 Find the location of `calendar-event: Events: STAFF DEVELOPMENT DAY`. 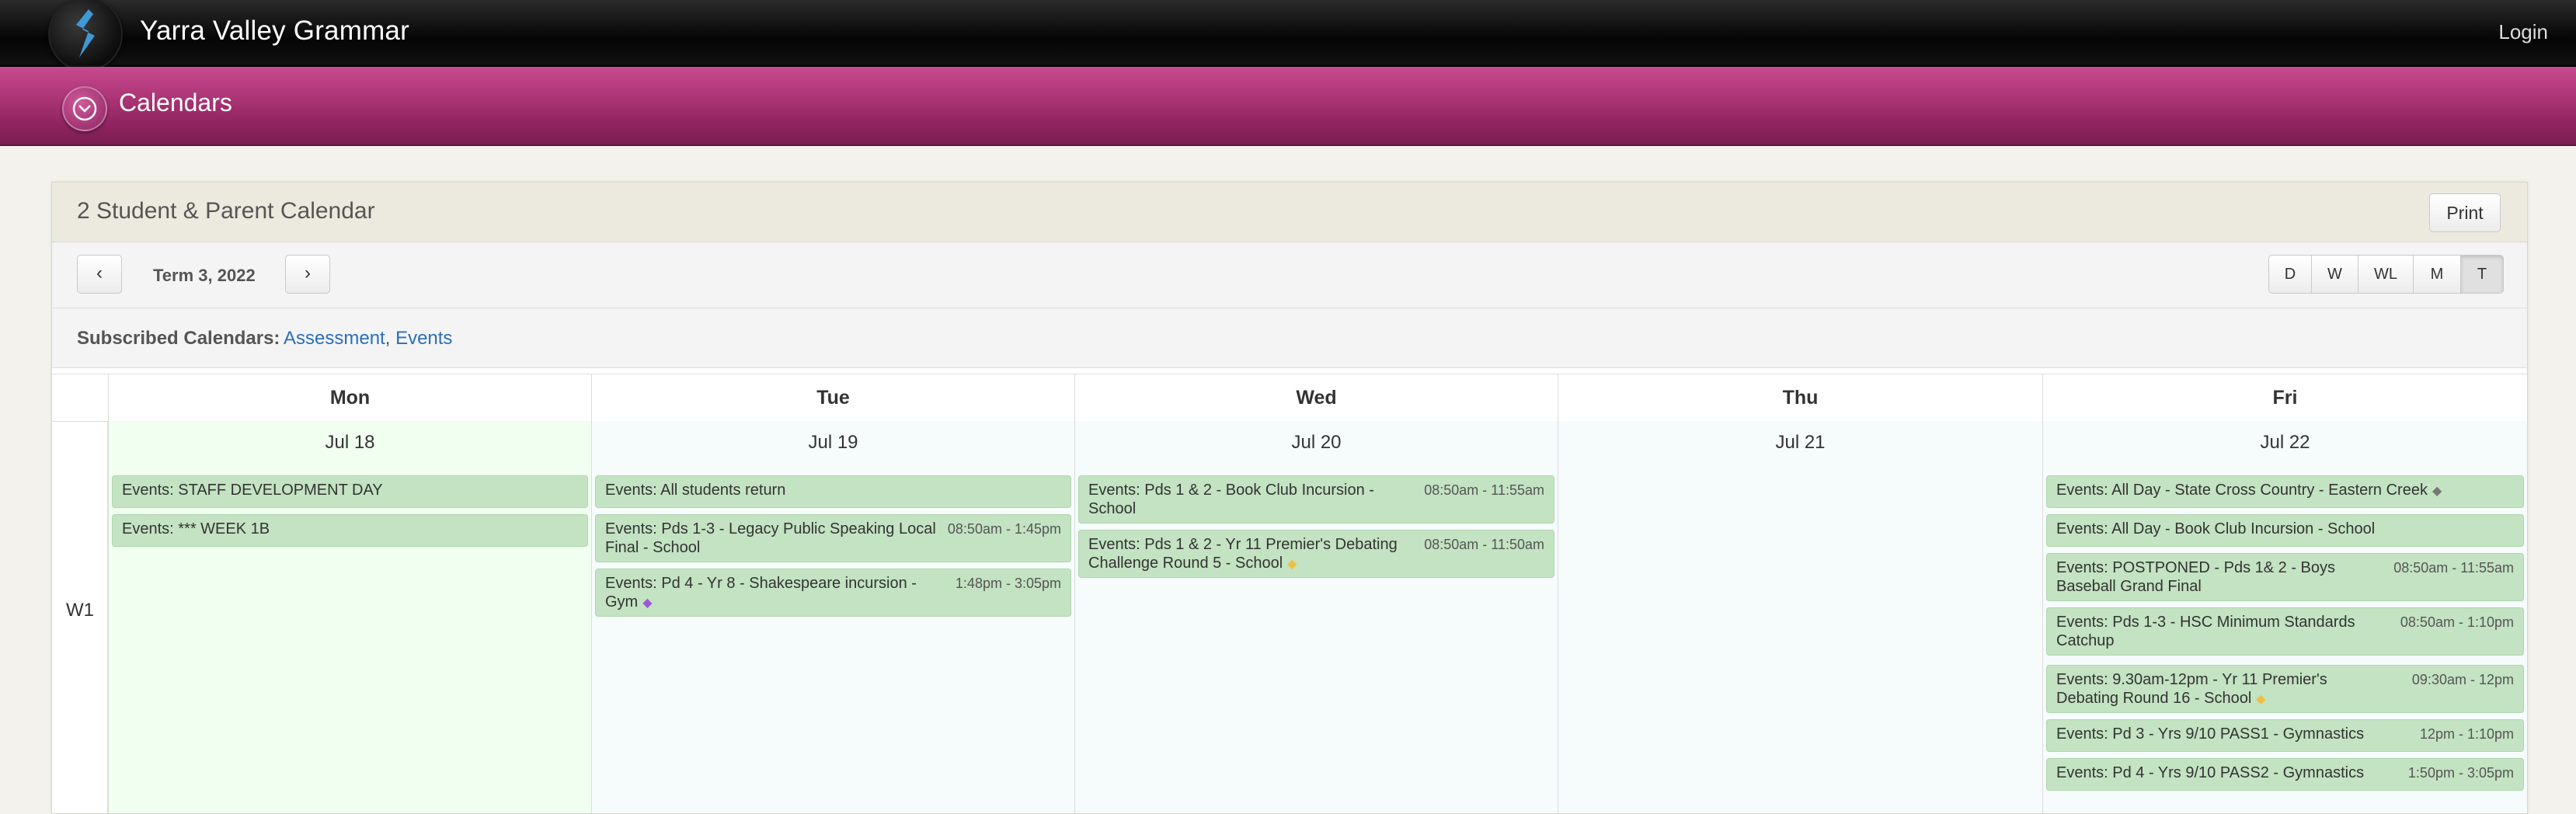

calendar-event: Events: STAFF DEVELOPMENT DAY is located at coordinates (350, 491).